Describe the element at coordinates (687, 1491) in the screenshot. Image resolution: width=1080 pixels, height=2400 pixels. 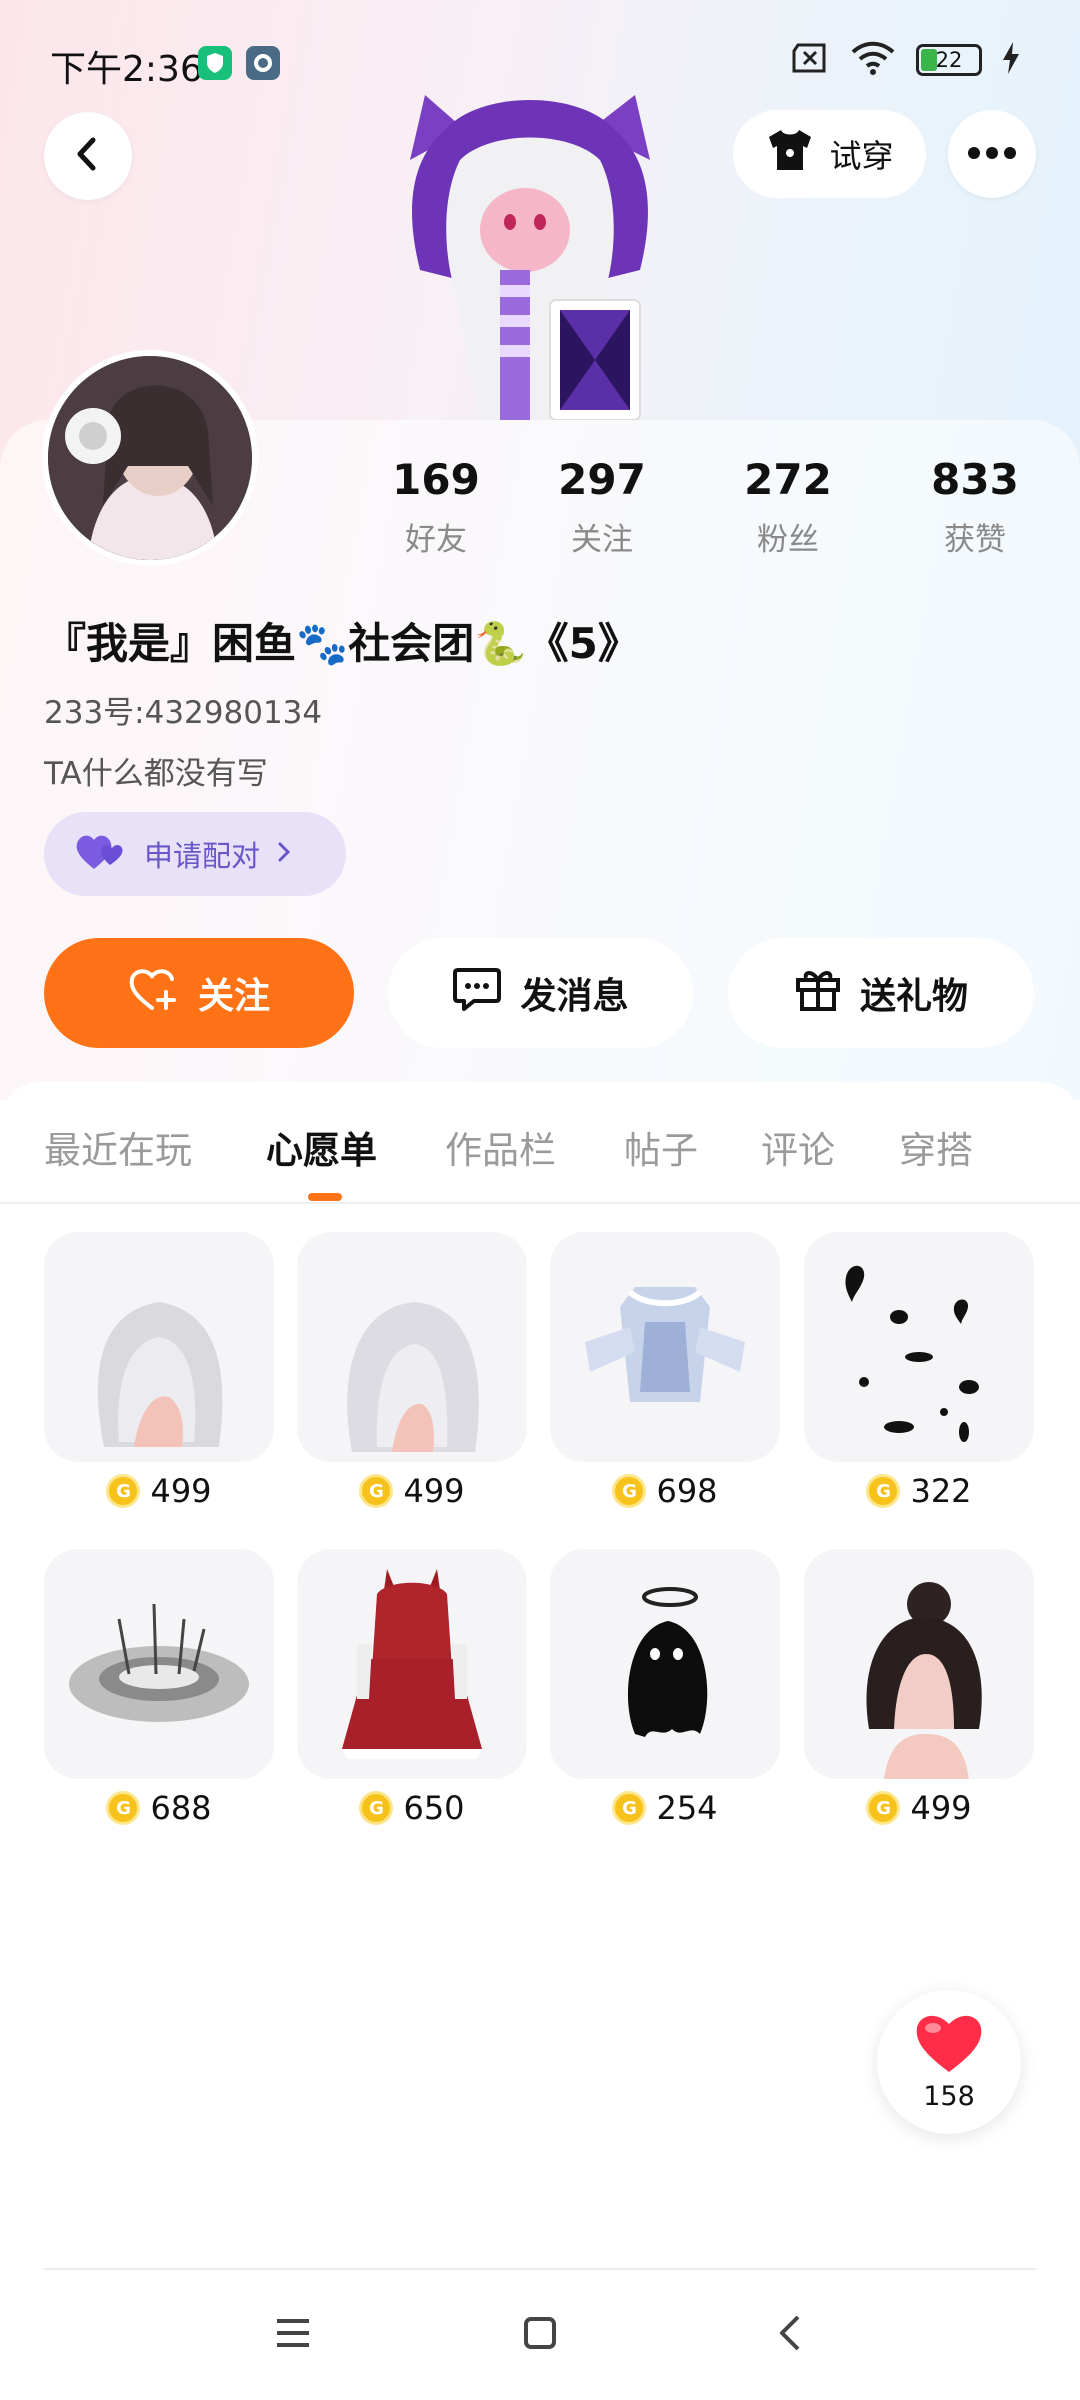
I see `price-value: 698` at that location.